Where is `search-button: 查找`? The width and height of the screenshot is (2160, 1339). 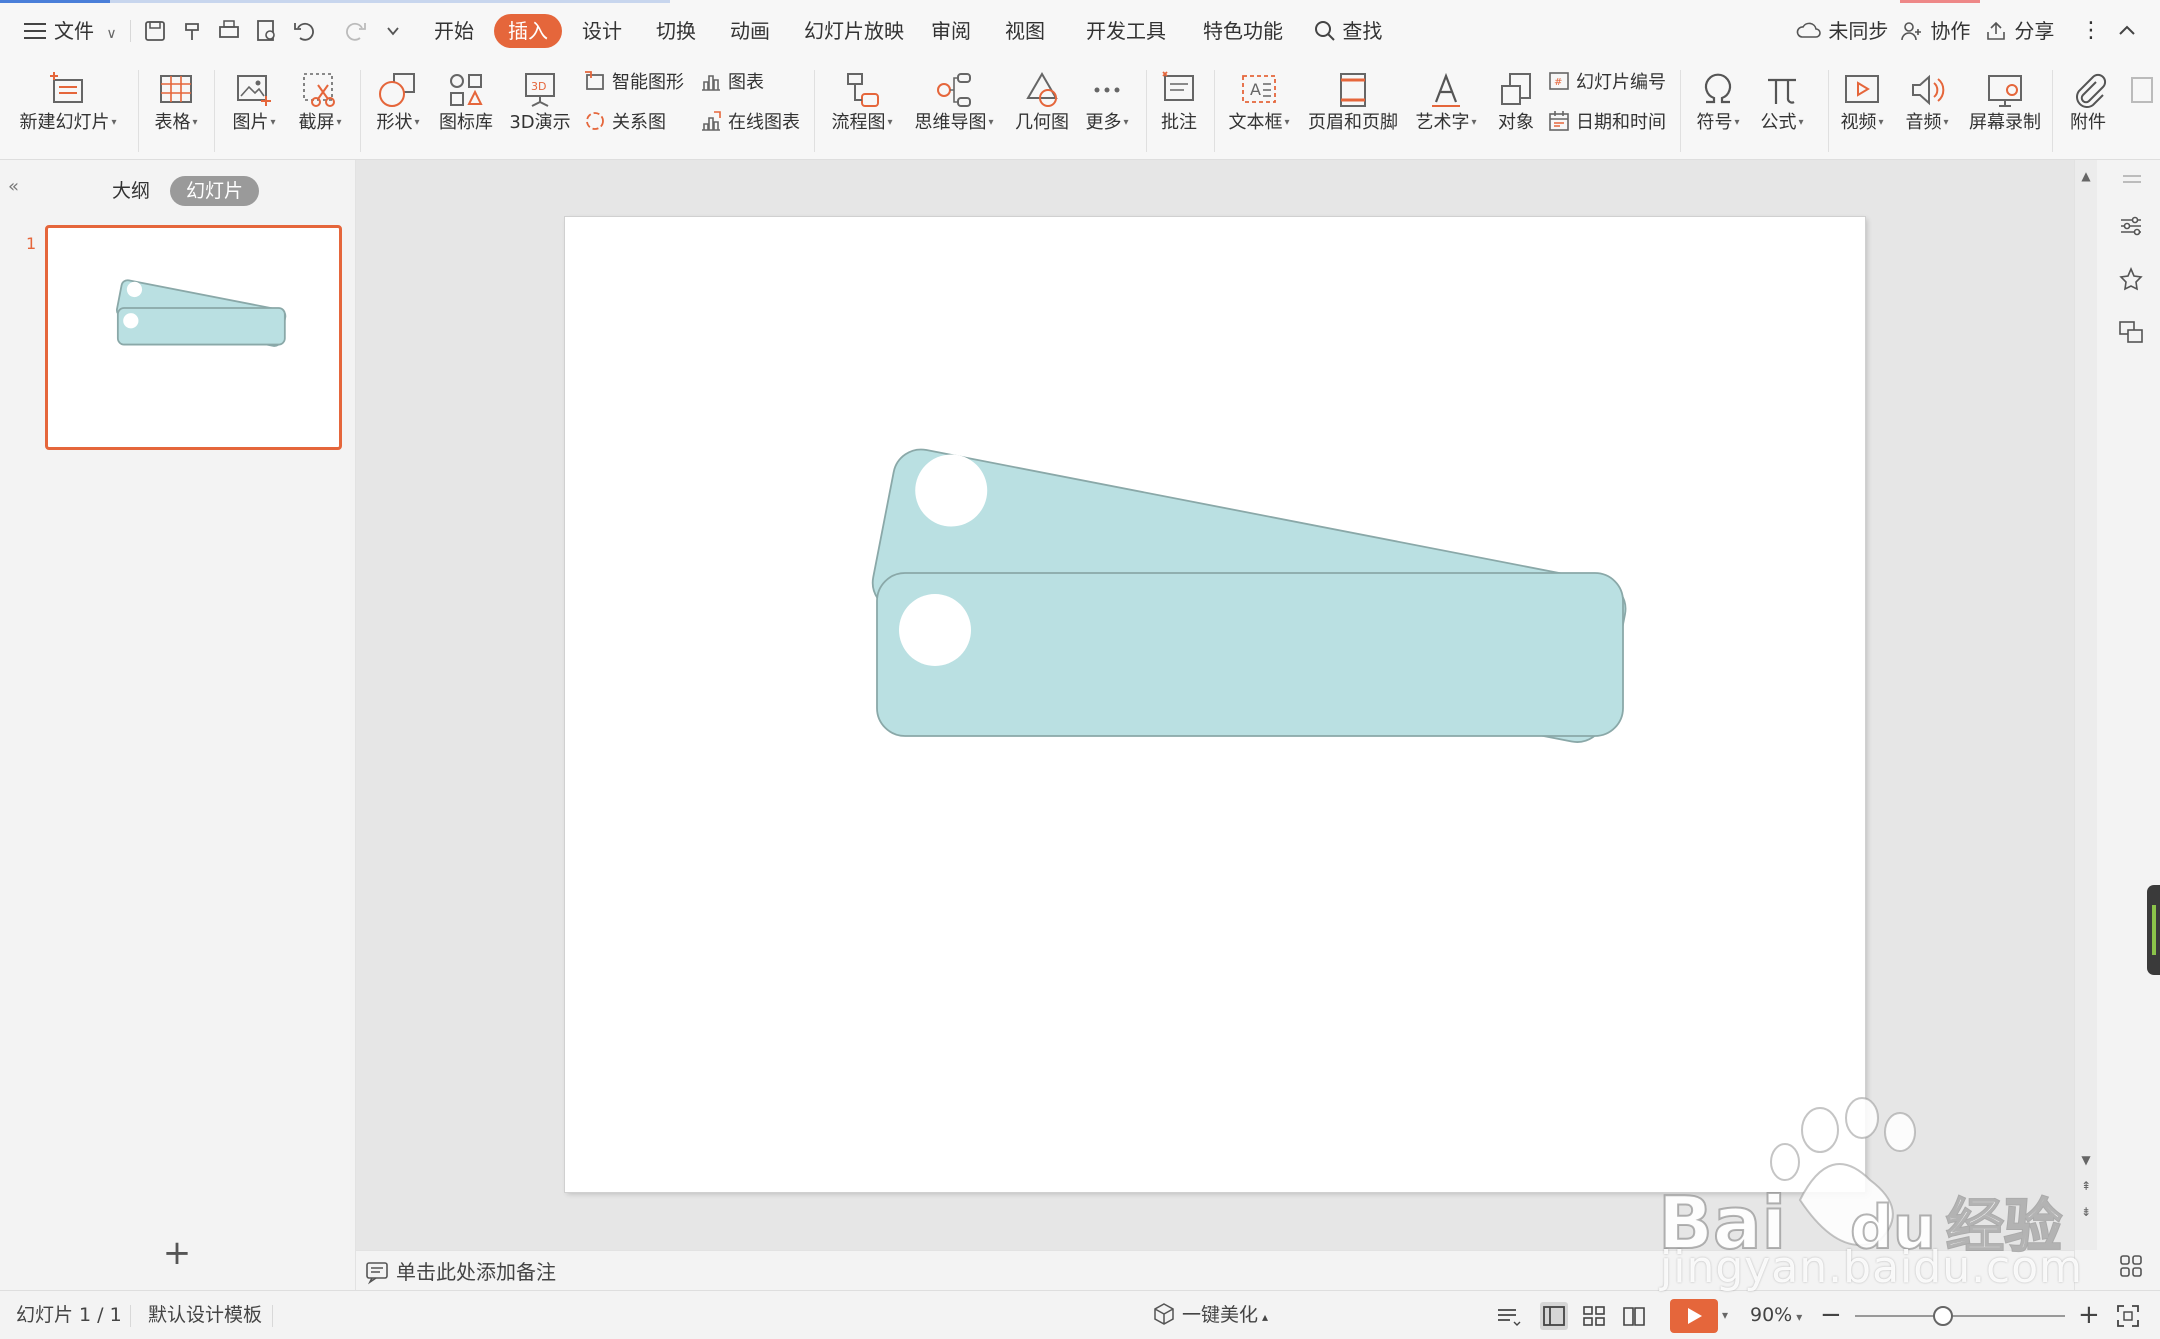 search-button: 查找 is located at coordinates (1348, 31).